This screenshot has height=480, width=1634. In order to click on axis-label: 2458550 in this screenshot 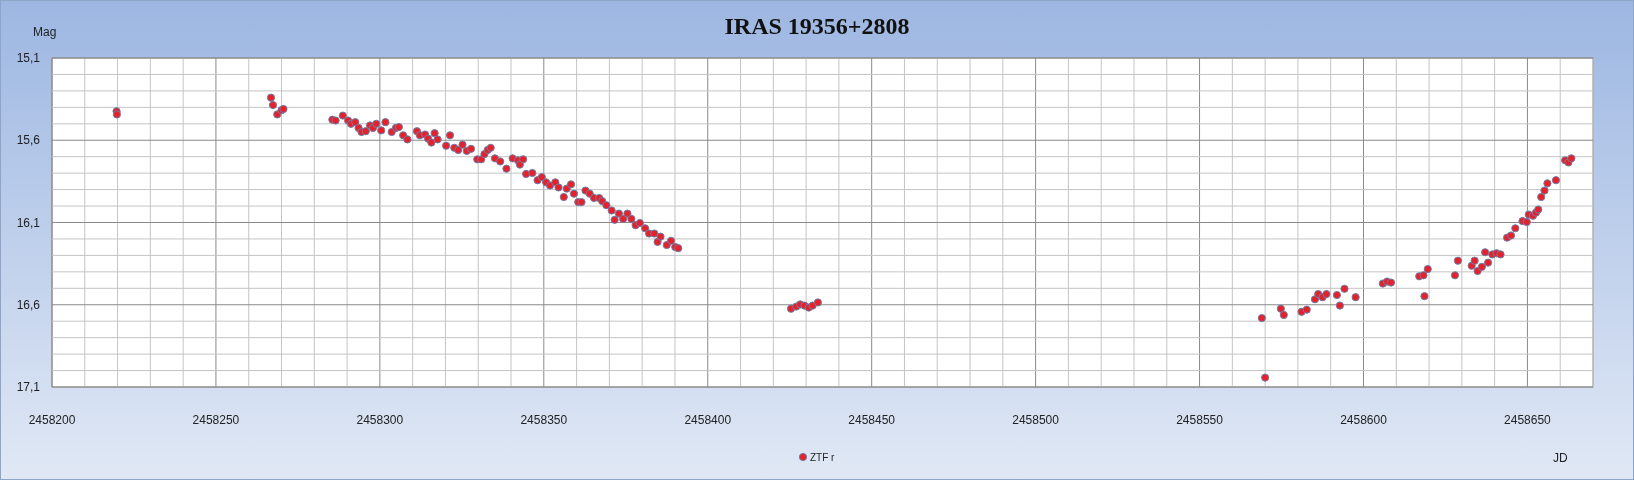, I will do `click(1199, 420)`.